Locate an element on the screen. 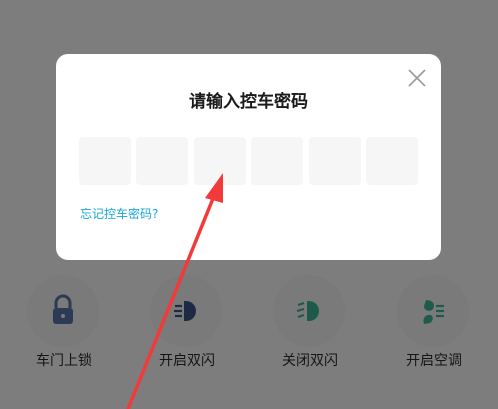  close-icon is located at coordinates (417, 78).